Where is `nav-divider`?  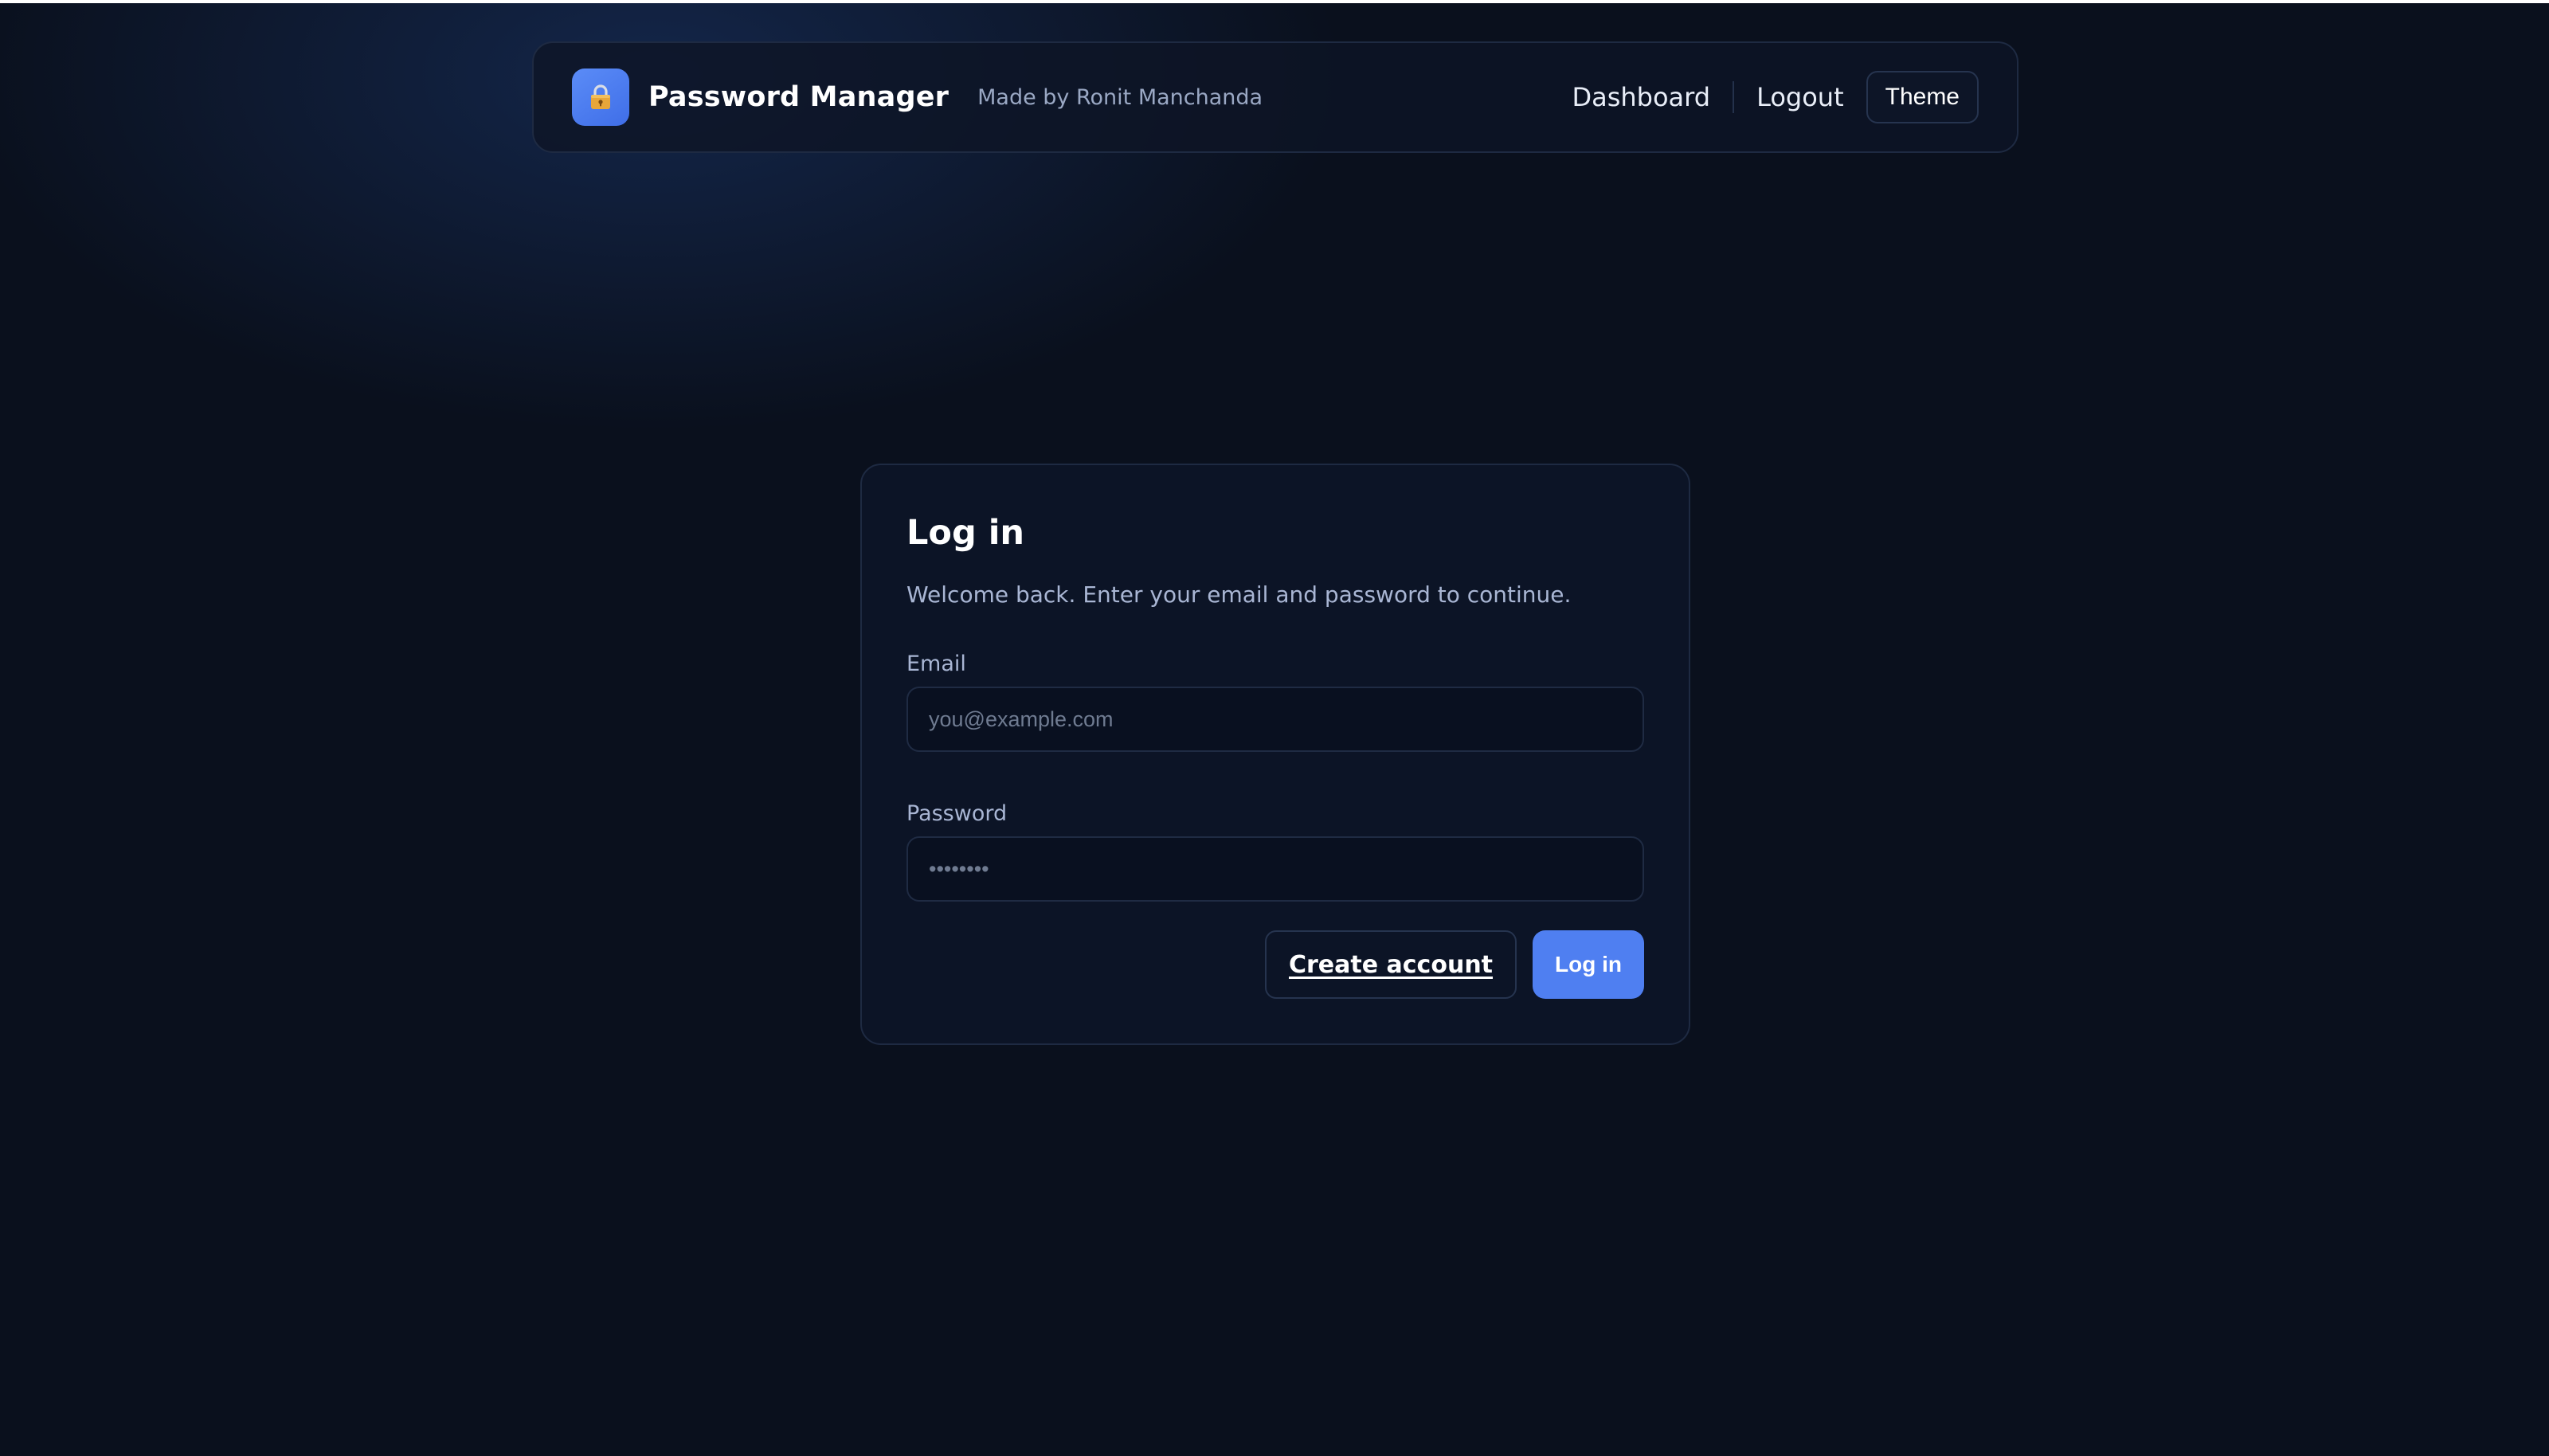
nav-divider is located at coordinates (1734, 97).